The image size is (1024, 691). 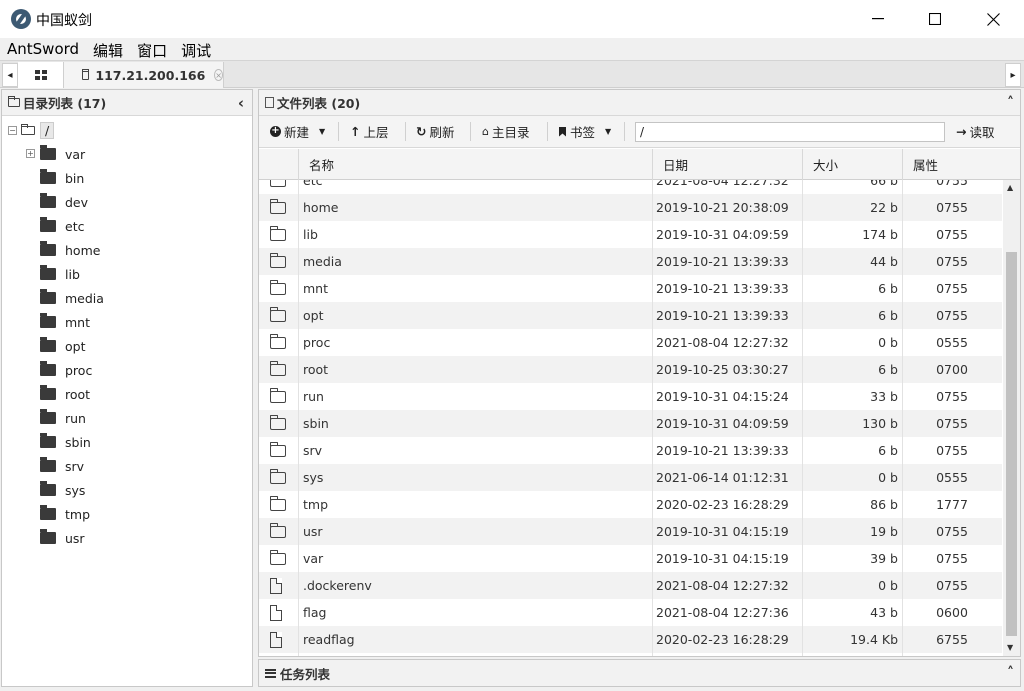 What do you see at coordinates (196, 49) in the screenshot?
I see `menu-debug: 调试` at bounding box center [196, 49].